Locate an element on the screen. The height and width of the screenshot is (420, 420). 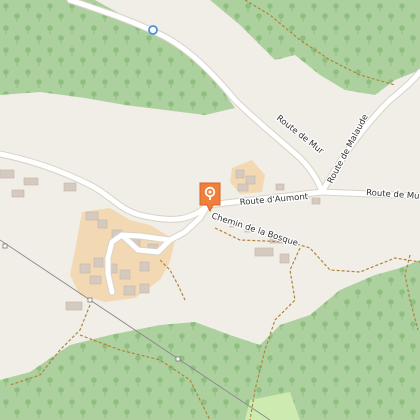
map-pin-icon is located at coordinates (210, 197).